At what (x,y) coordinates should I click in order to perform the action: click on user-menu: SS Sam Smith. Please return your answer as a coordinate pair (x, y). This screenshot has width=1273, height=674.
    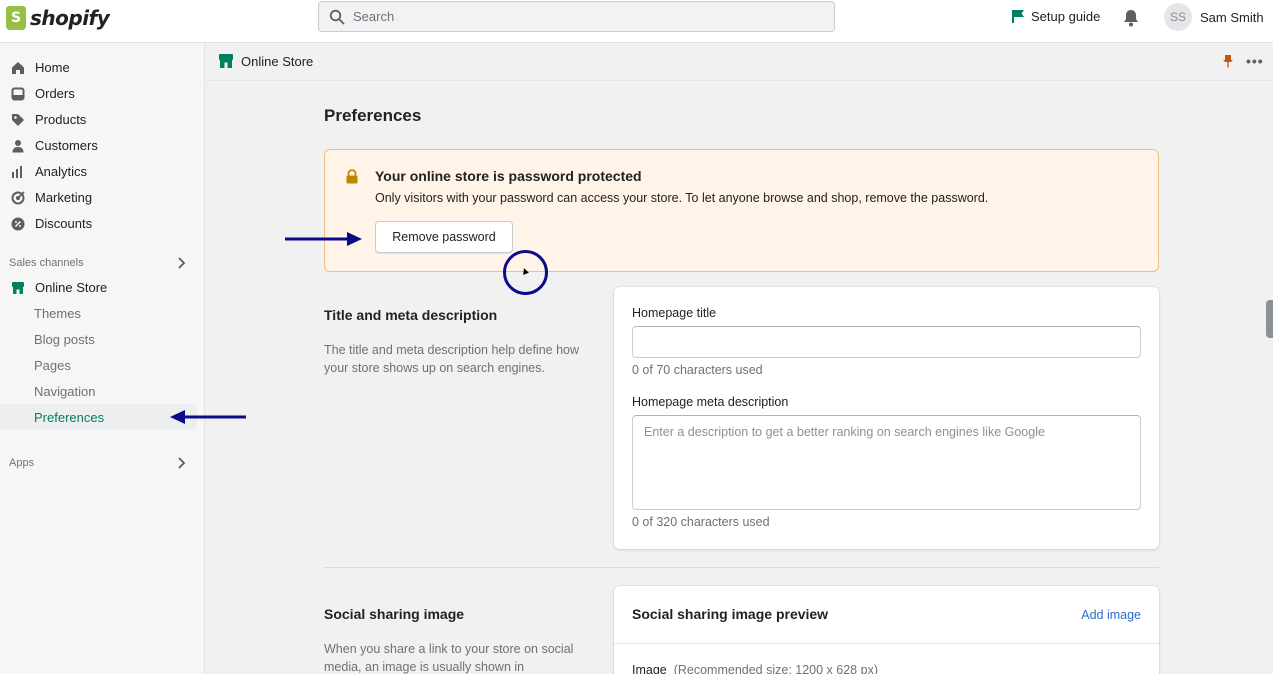
    Looking at the image, I should click on (1214, 17).